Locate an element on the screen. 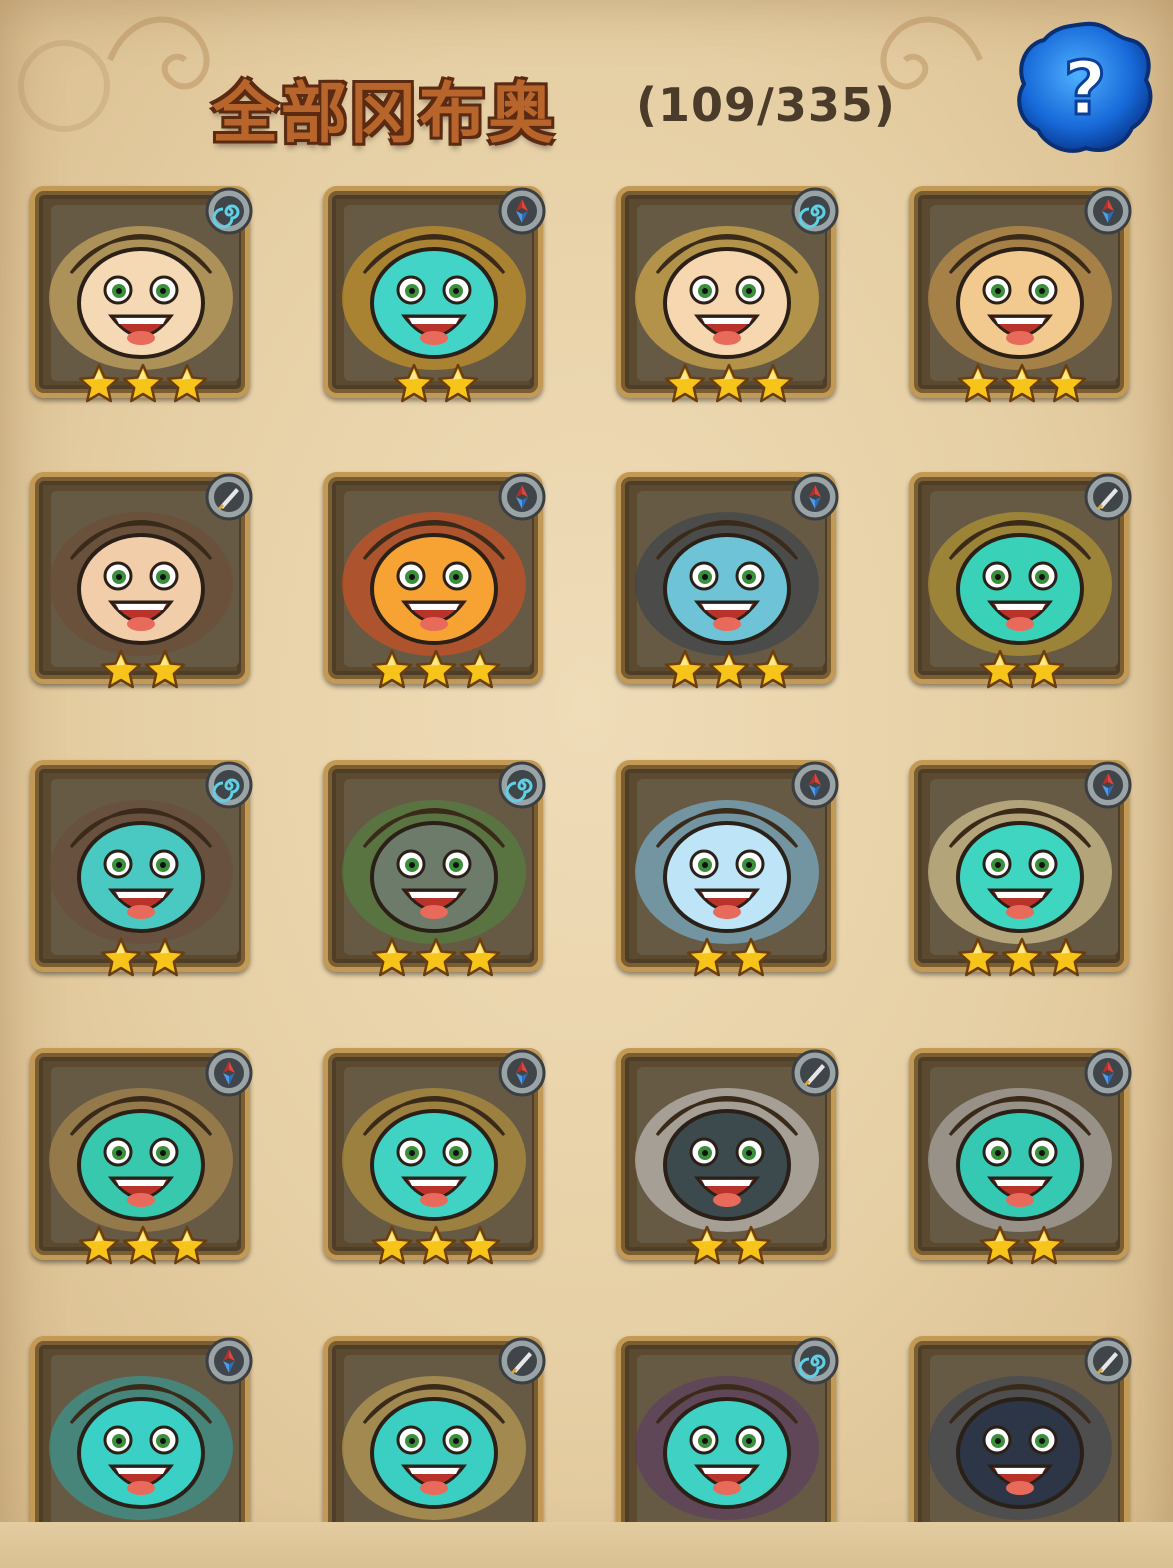 This screenshot has width=1173, height=1568. page-title: 全部冈布奥 is located at coordinates (384, 113).